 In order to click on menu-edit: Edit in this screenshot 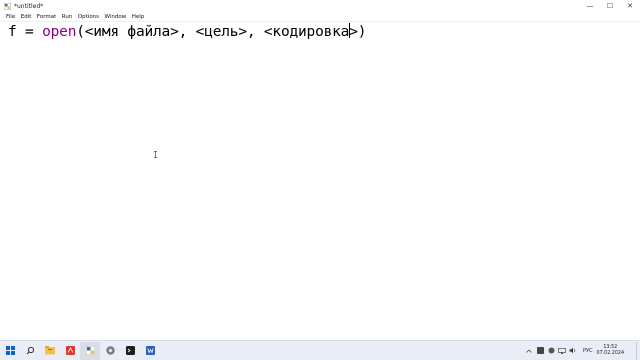, I will do `click(26, 17)`.